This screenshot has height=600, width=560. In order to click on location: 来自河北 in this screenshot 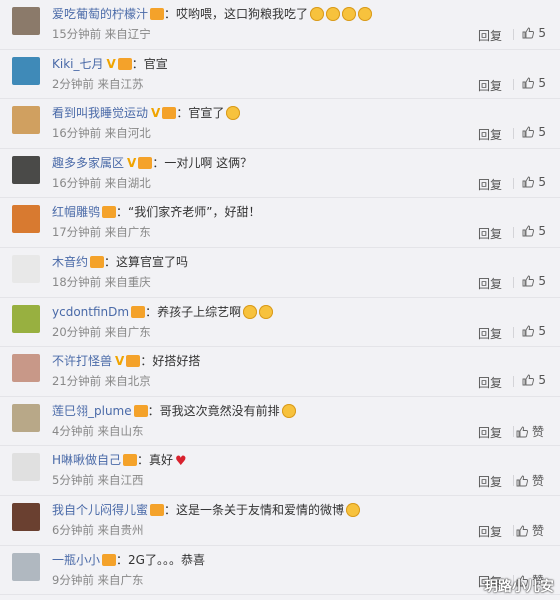, I will do `click(127, 133)`.